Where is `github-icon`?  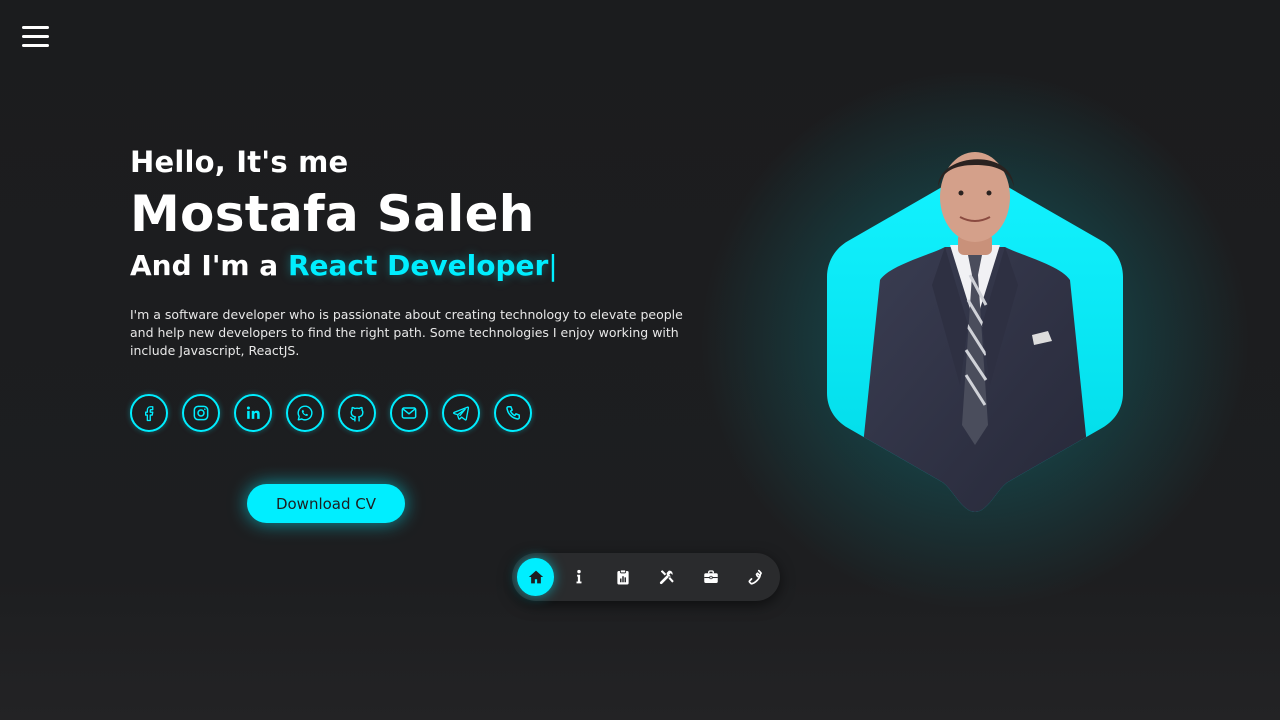
github-icon is located at coordinates (357, 414).